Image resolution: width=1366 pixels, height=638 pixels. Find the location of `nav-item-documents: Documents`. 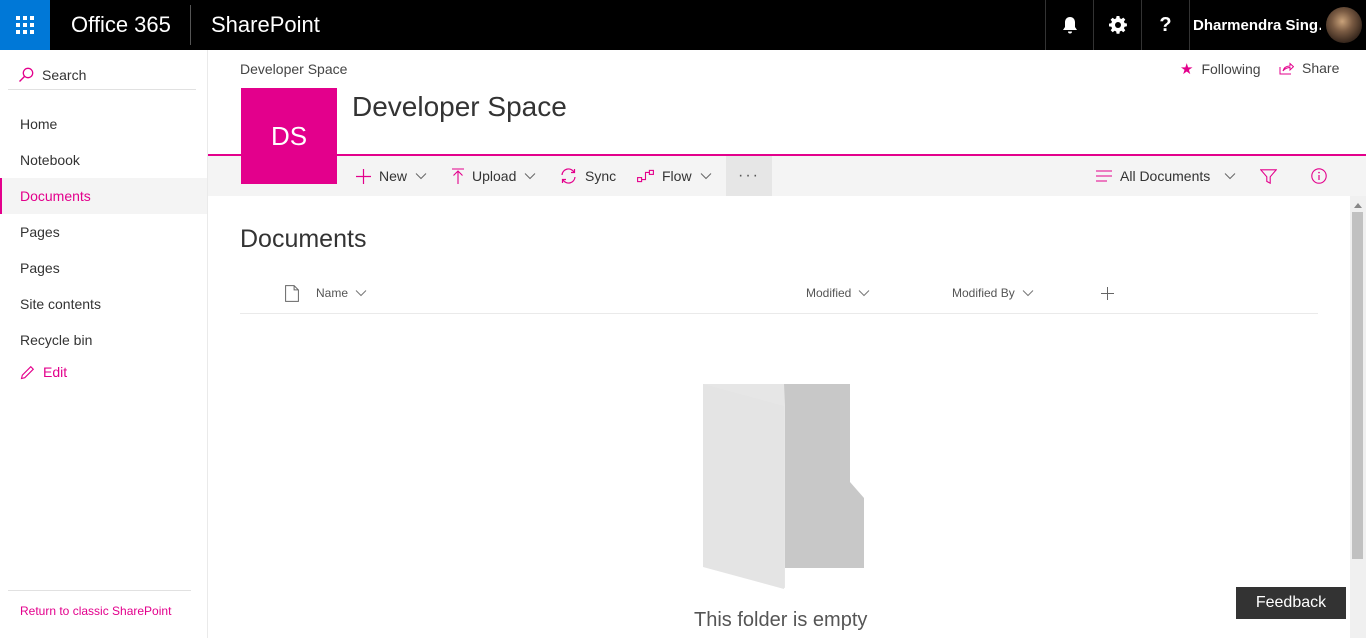

nav-item-documents: Documents is located at coordinates (103, 196).